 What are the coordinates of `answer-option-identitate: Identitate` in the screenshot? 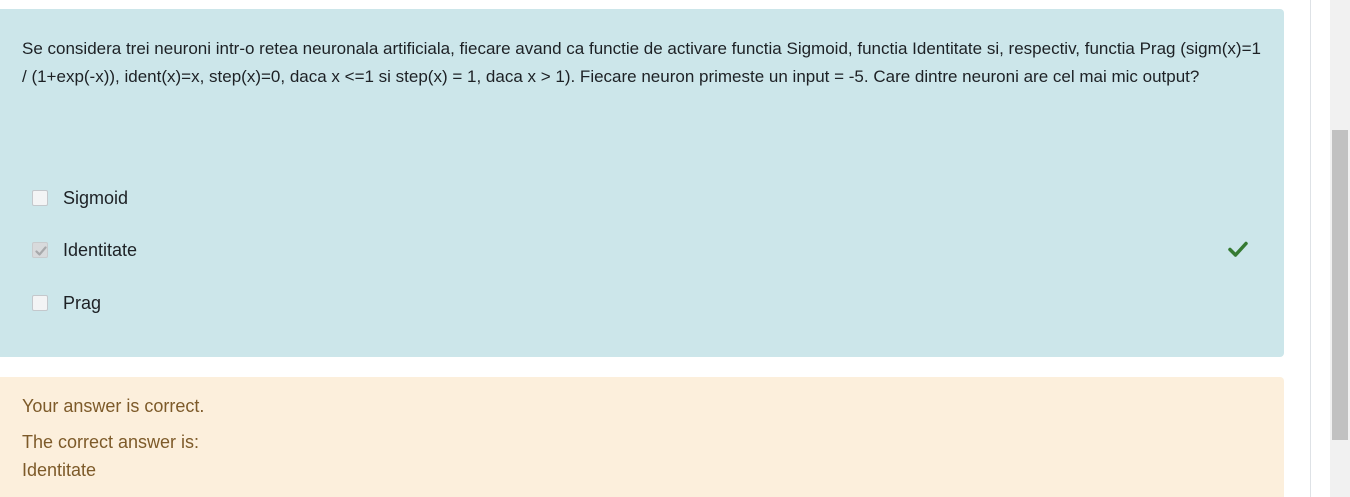 It's located at (645, 250).